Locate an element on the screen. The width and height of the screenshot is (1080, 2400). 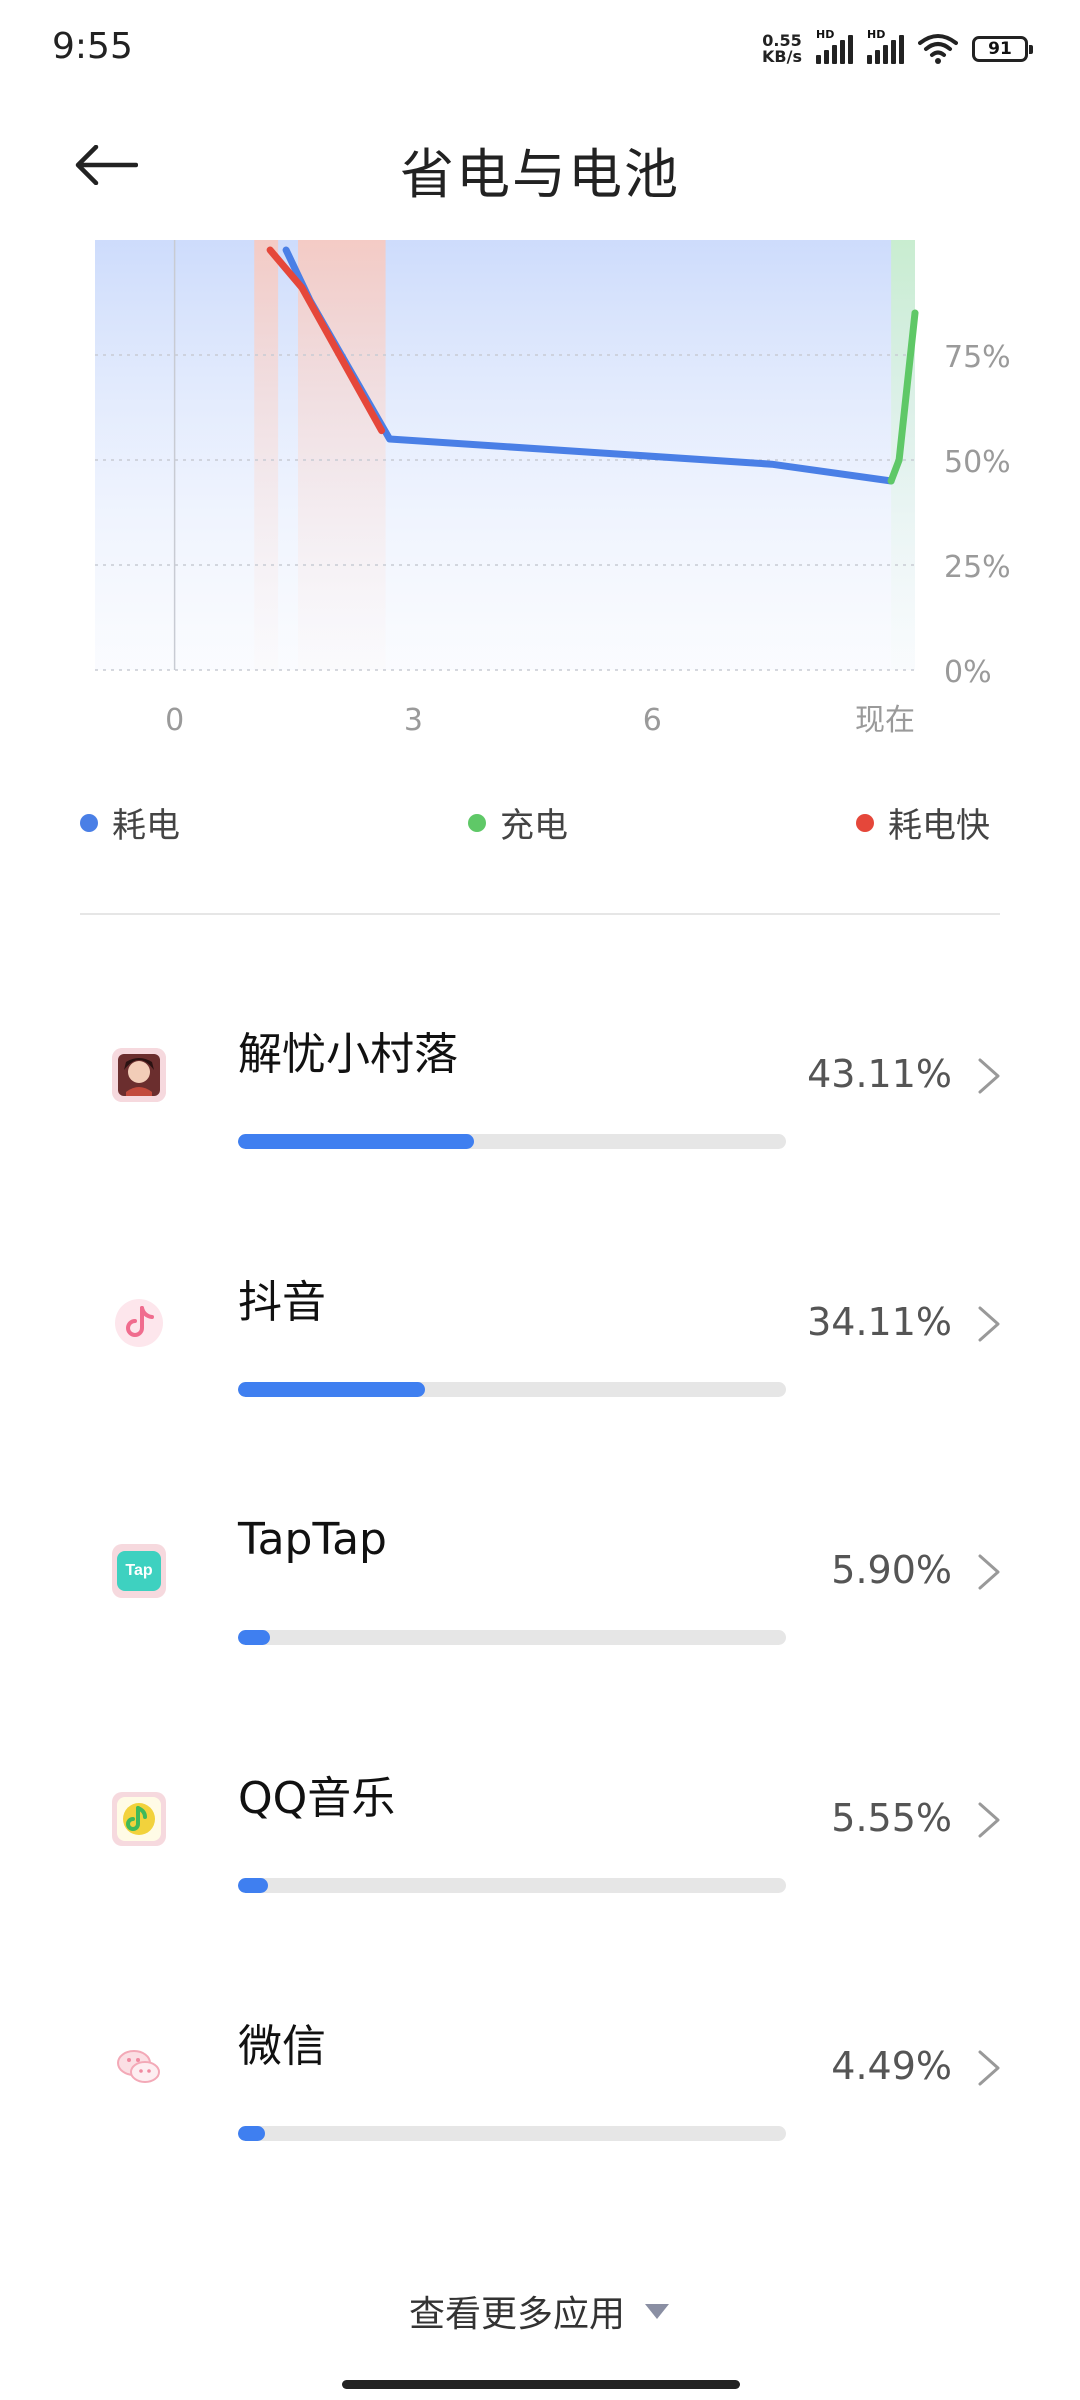
status-icons: 0.55 KB/s HD HD 91 is located at coordinates (897, 49).